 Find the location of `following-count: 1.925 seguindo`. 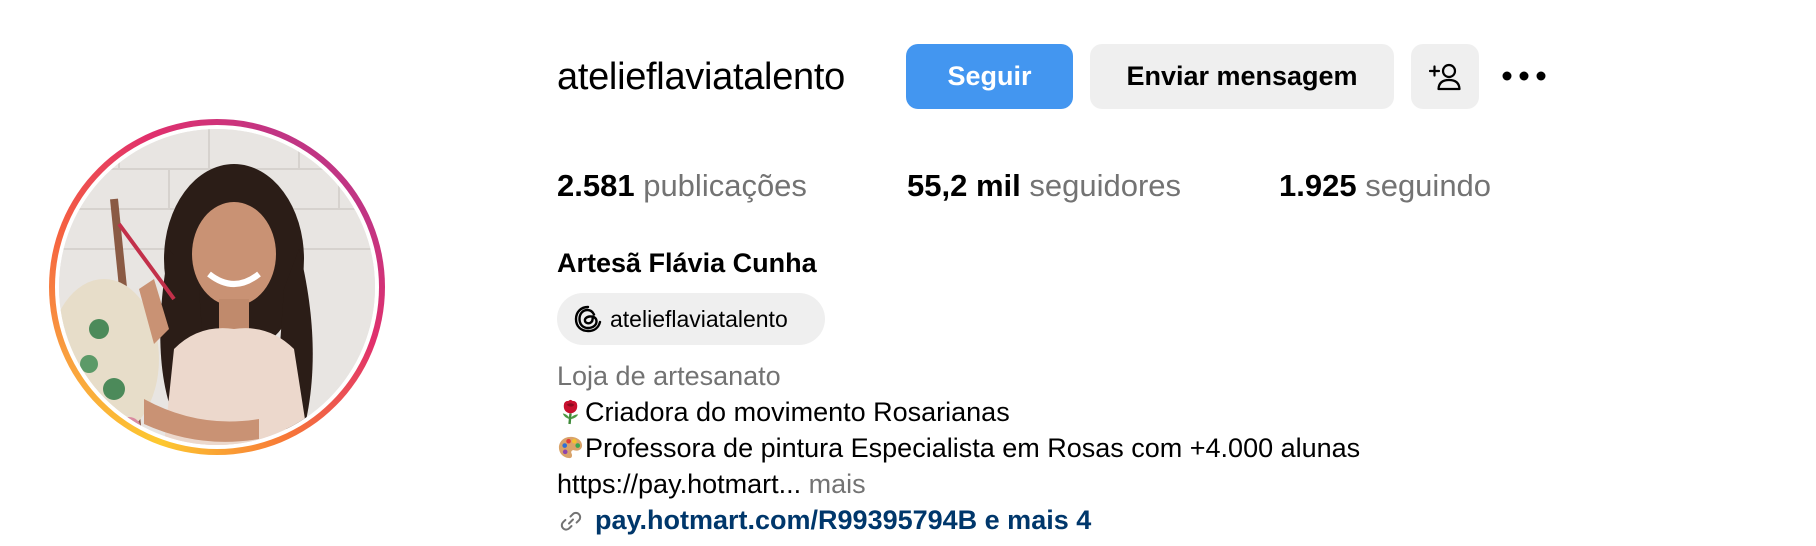

following-count: 1.925 seguindo is located at coordinates (1385, 186).